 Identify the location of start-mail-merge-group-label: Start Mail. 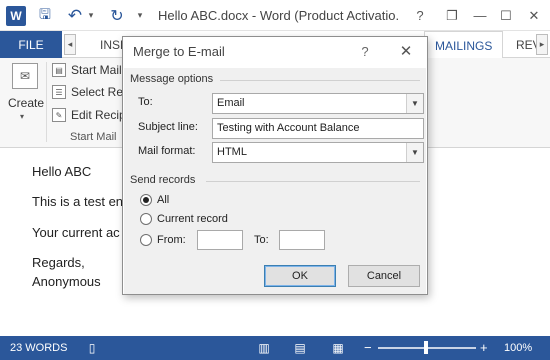
(93, 137).